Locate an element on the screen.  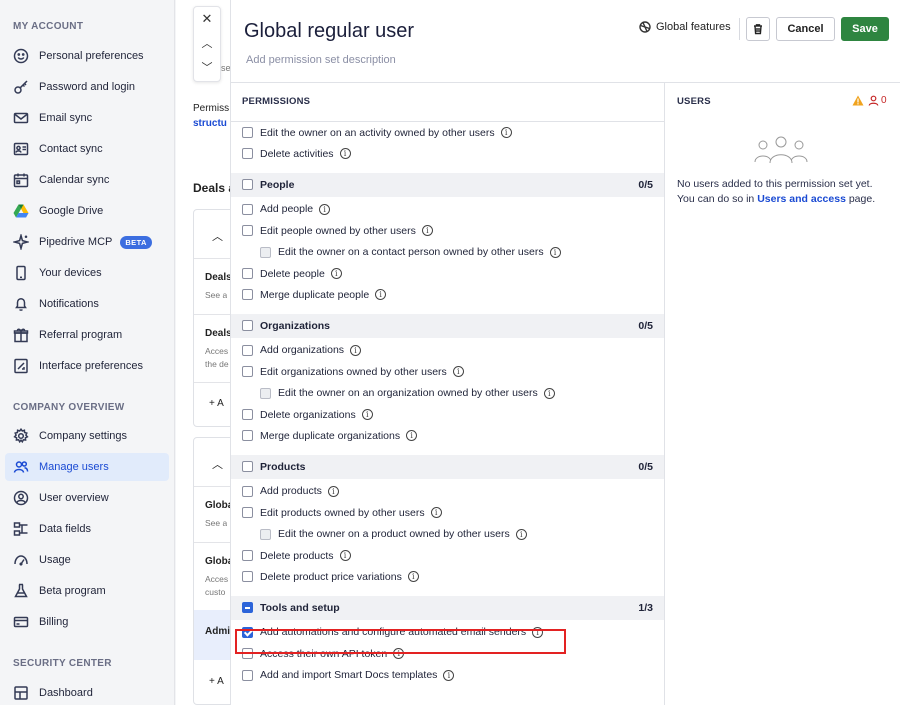
permission-row: Delete product price variations i is located at coordinates (447, 576).